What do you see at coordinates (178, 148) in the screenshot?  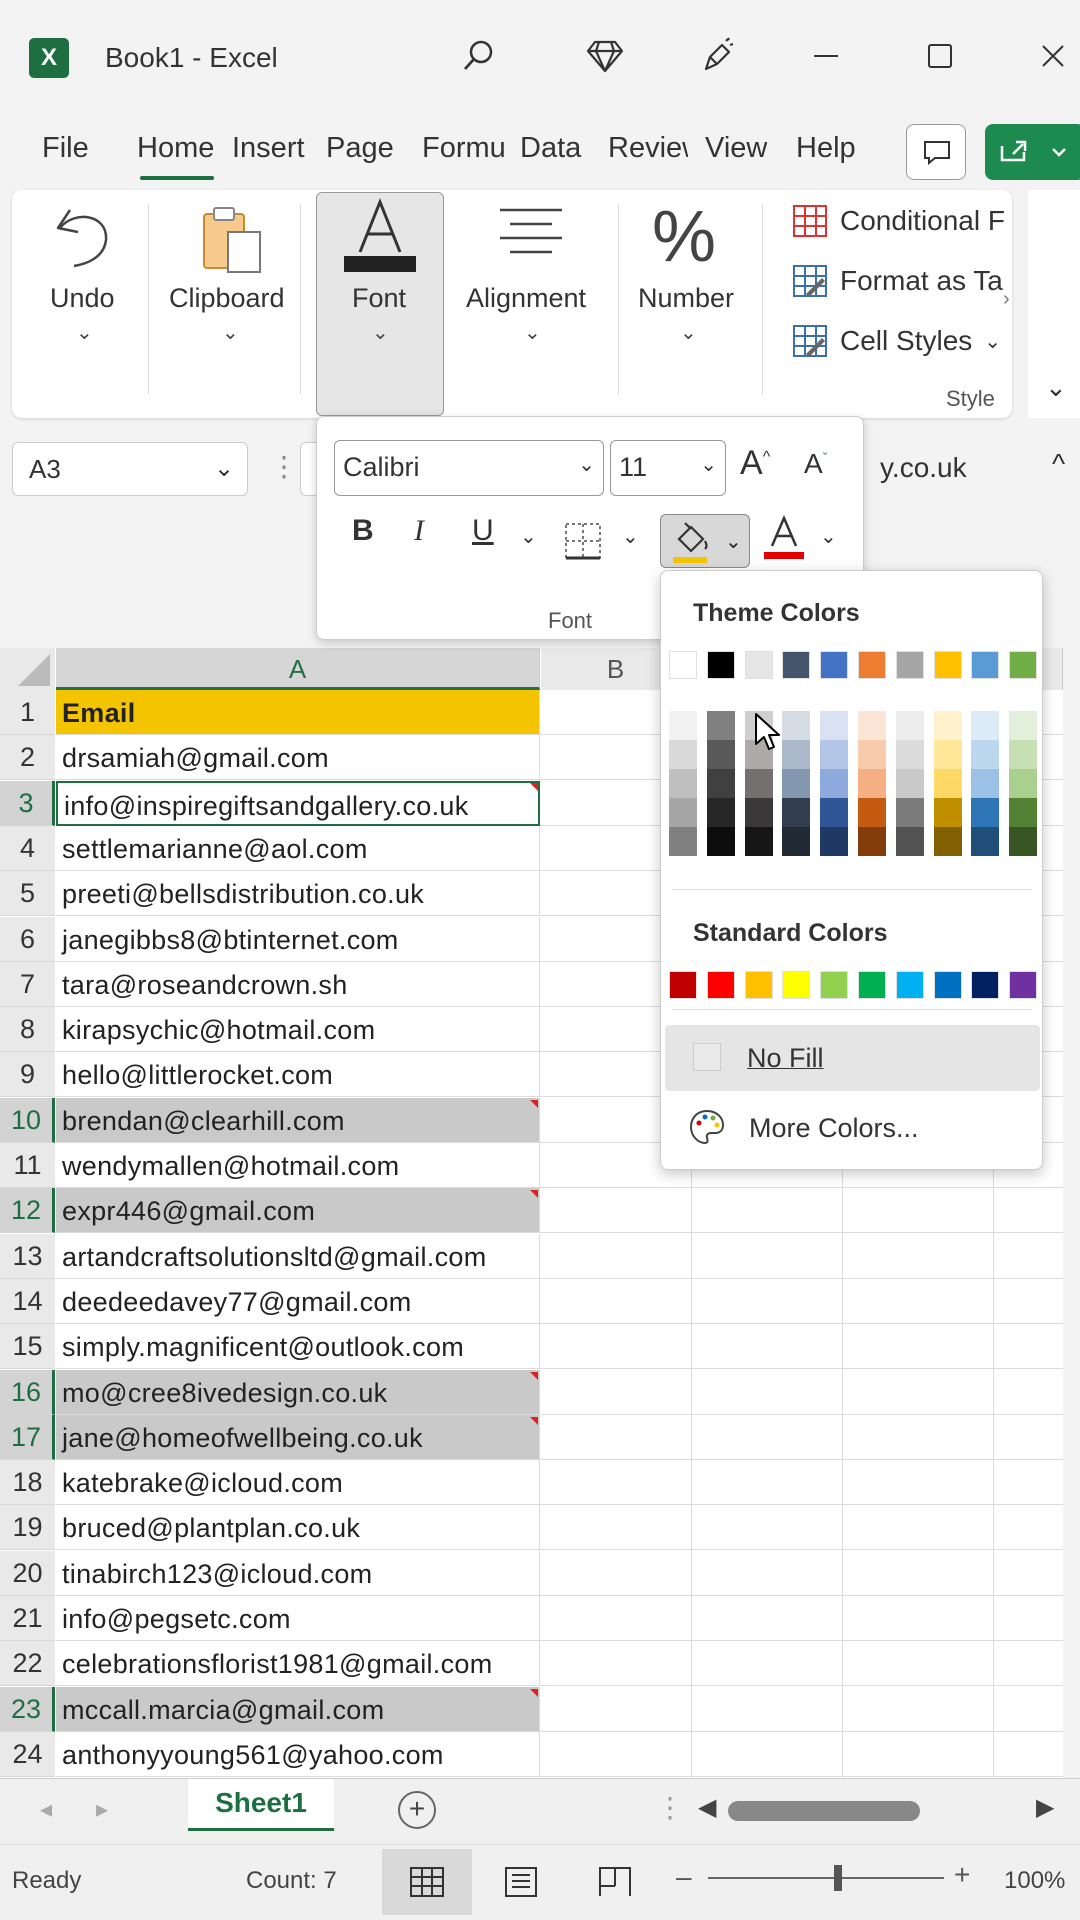 I see `tab-home: Home` at bounding box center [178, 148].